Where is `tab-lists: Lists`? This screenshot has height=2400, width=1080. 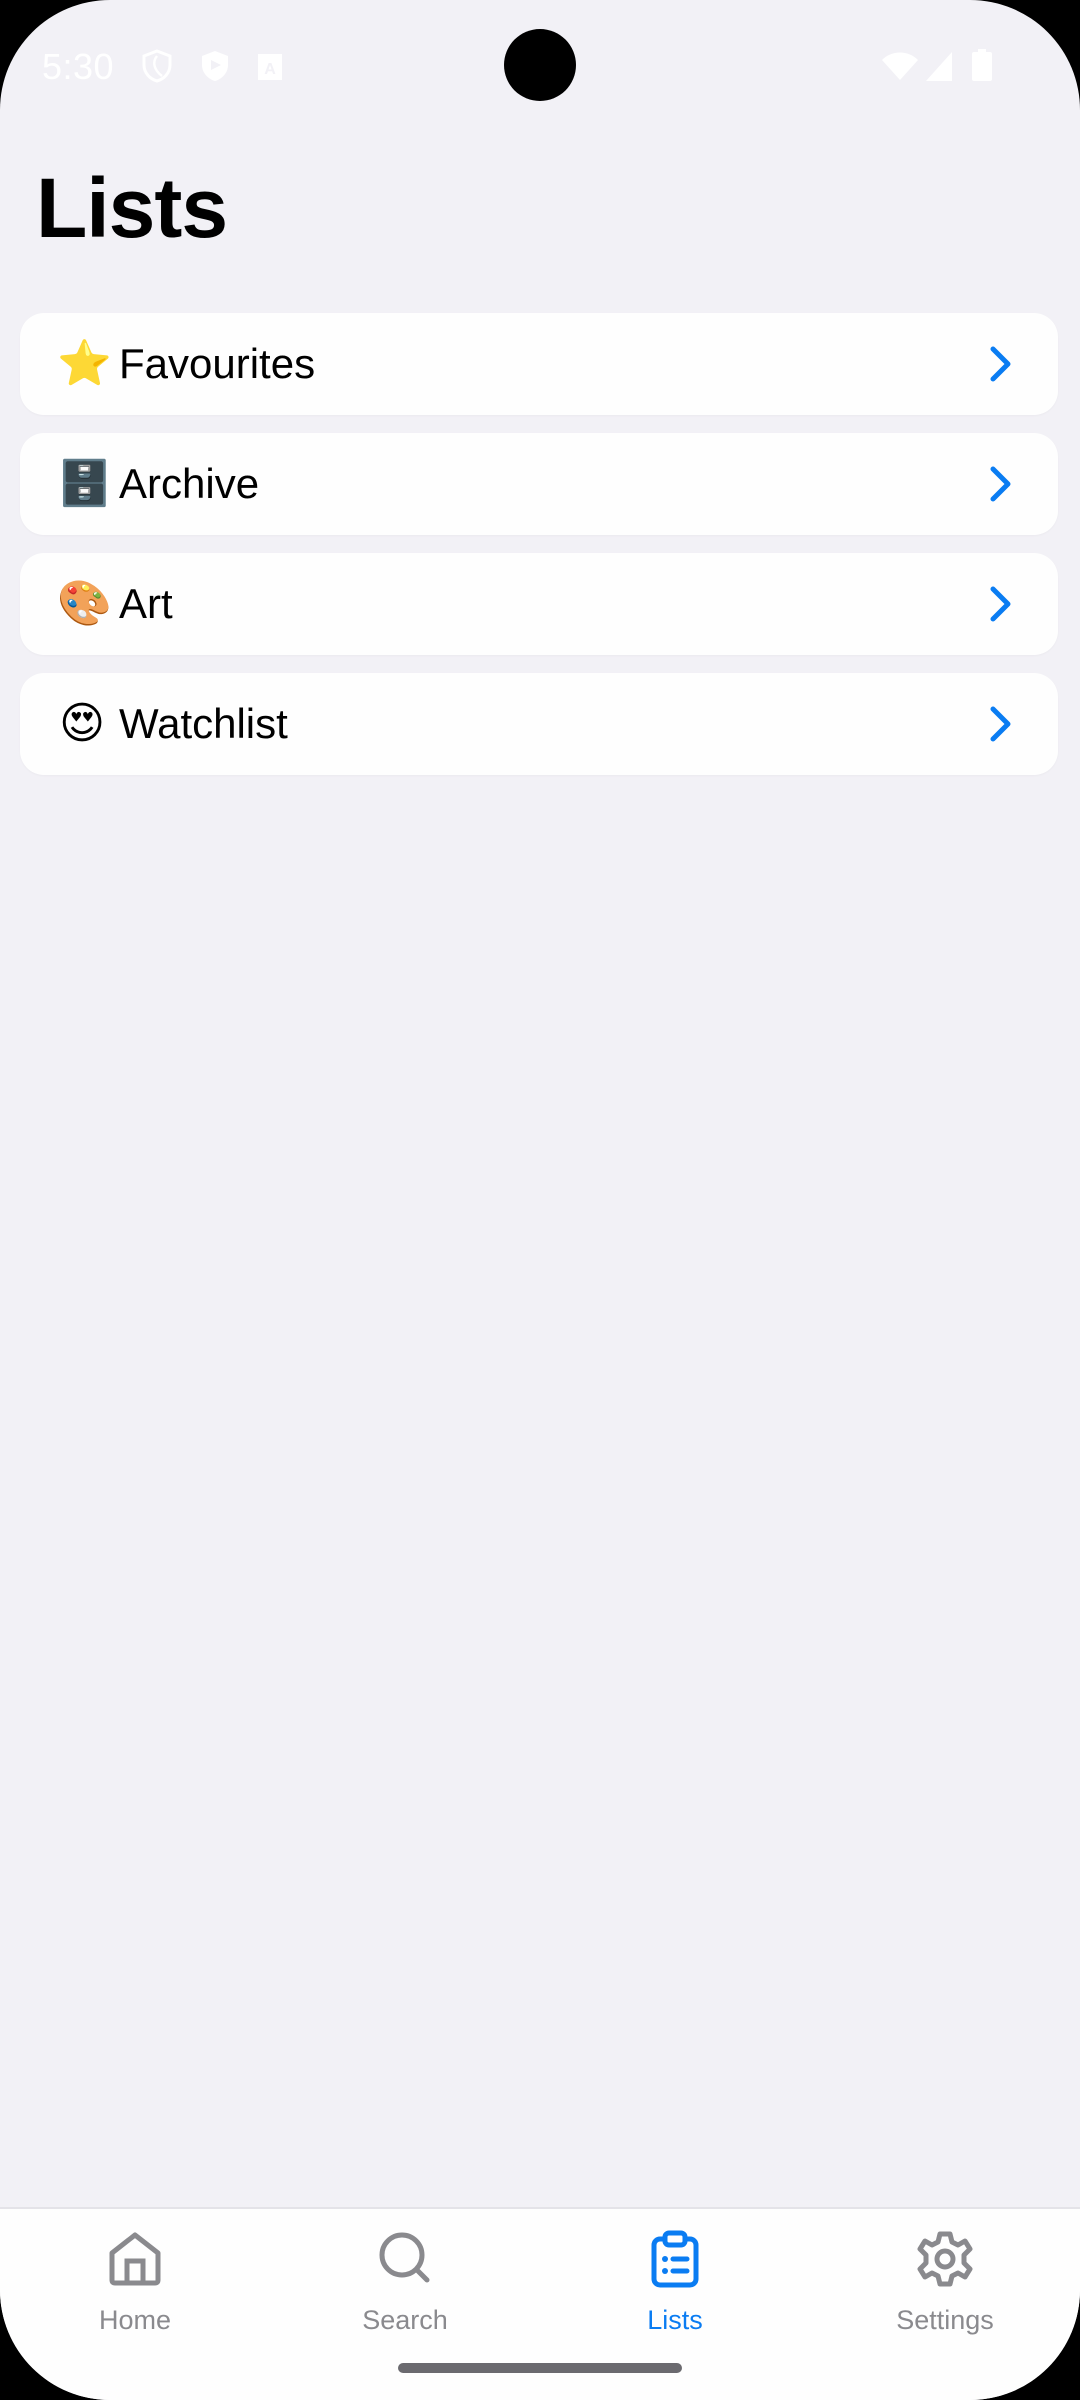
tab-lists: Lists is located at coordinates (675, 2284).